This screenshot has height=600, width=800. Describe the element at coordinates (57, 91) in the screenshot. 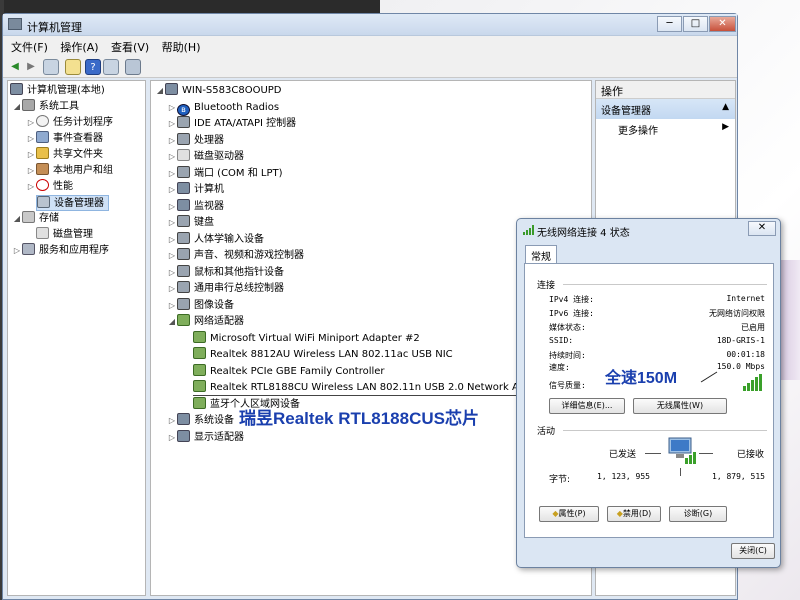

I see `tree-item-root: 计算机管理(本地)` at that location.